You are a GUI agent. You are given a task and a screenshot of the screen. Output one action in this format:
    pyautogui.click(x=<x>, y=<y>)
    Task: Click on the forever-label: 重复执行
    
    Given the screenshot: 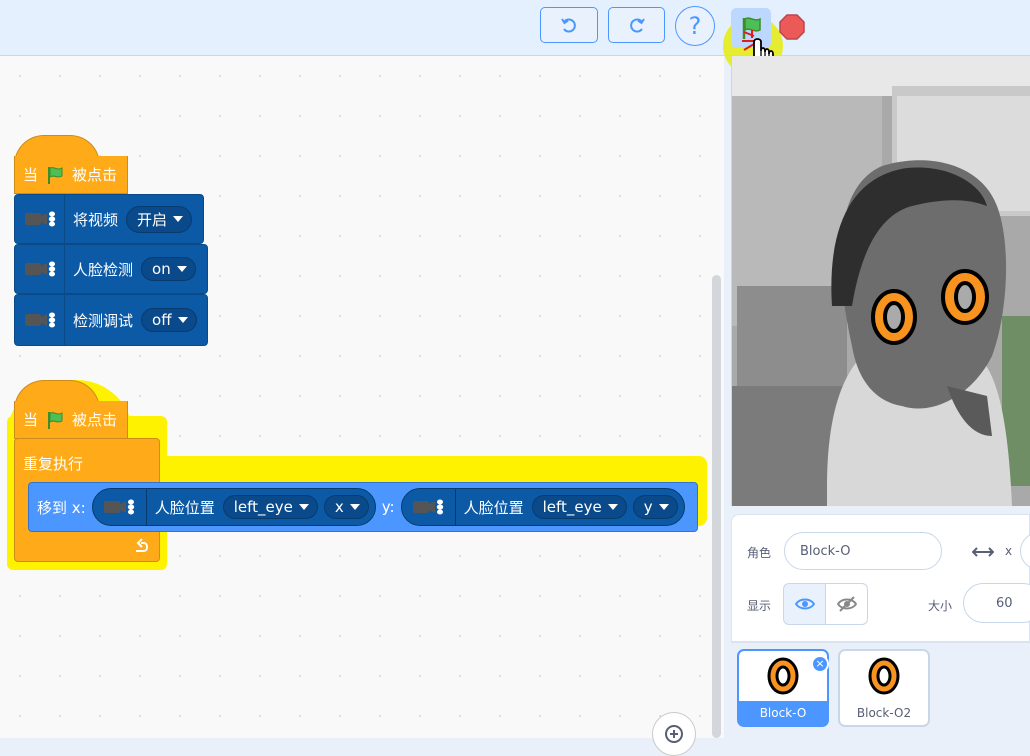 What is the action you would take?
    pyautogui.click(x=53, y=464)
    